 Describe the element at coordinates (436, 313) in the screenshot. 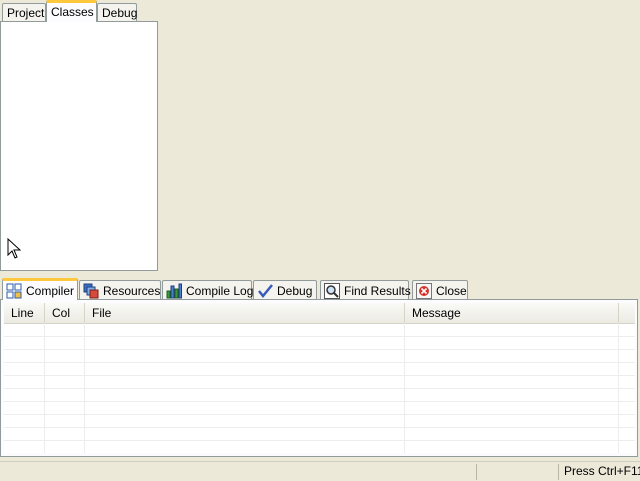

I see `column-header-message-label: Message` at that location.